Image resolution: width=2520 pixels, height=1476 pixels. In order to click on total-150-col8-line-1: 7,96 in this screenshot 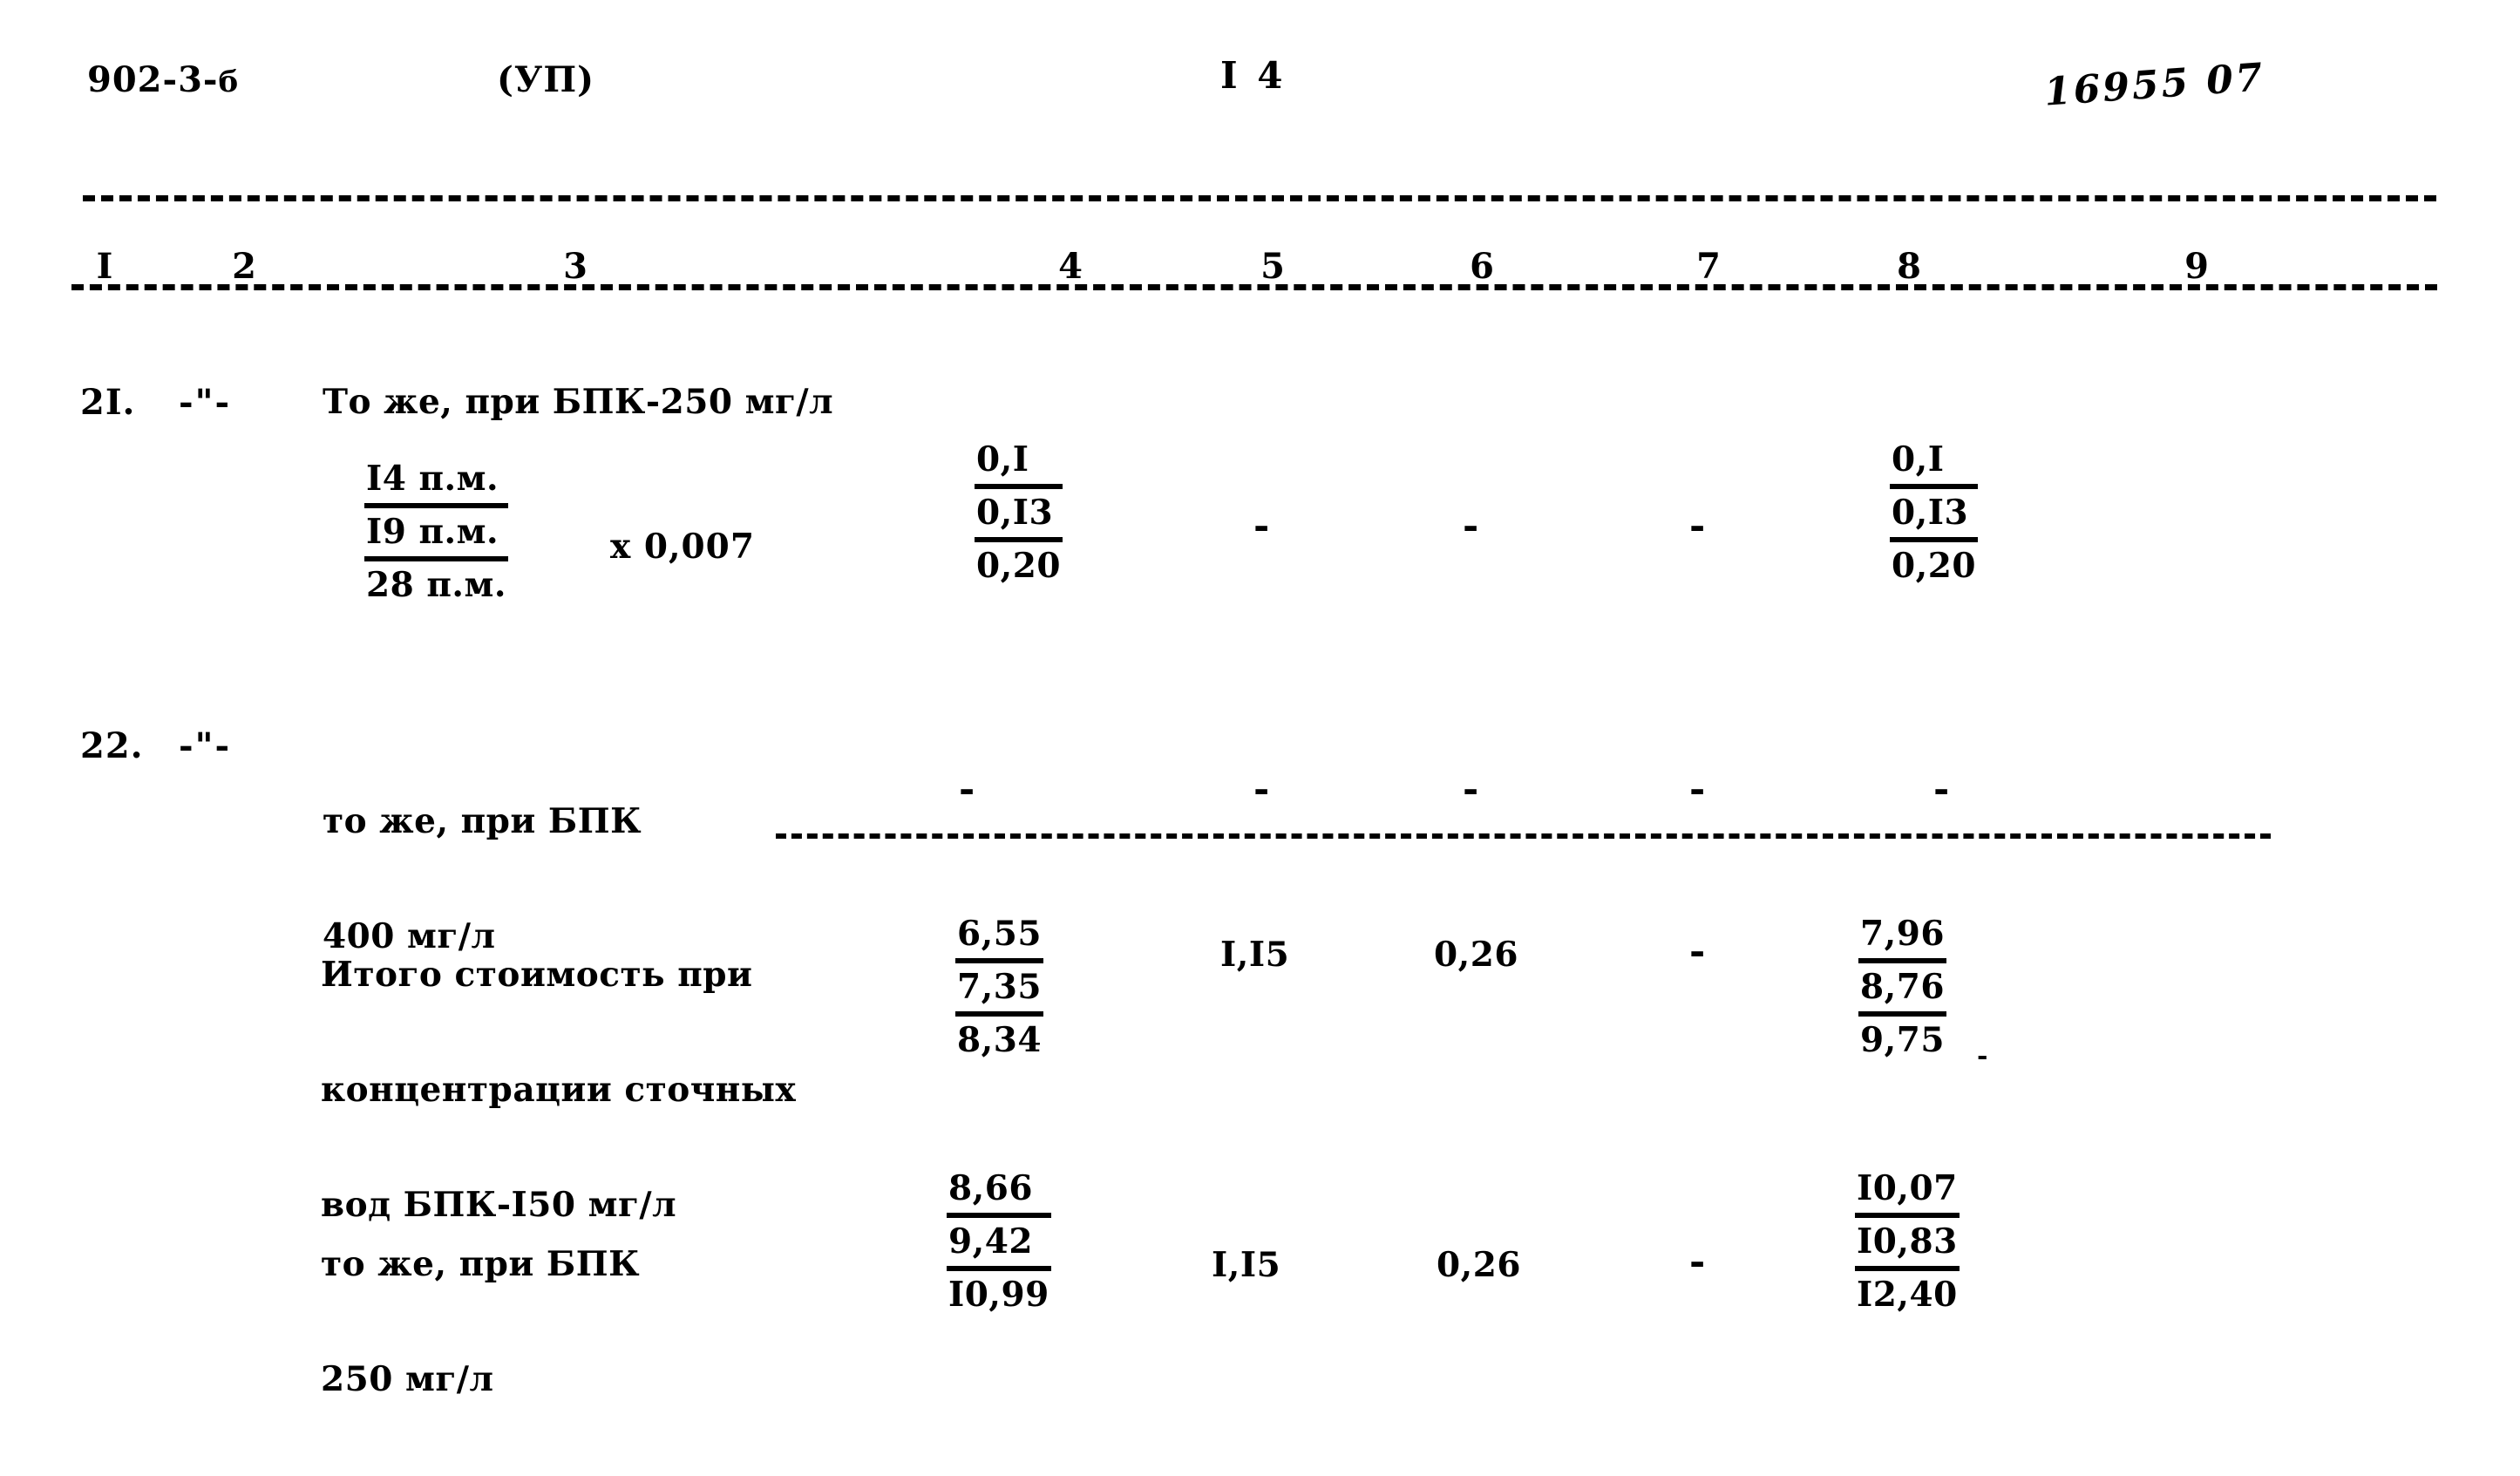, I will do `click(1902, 936)`.